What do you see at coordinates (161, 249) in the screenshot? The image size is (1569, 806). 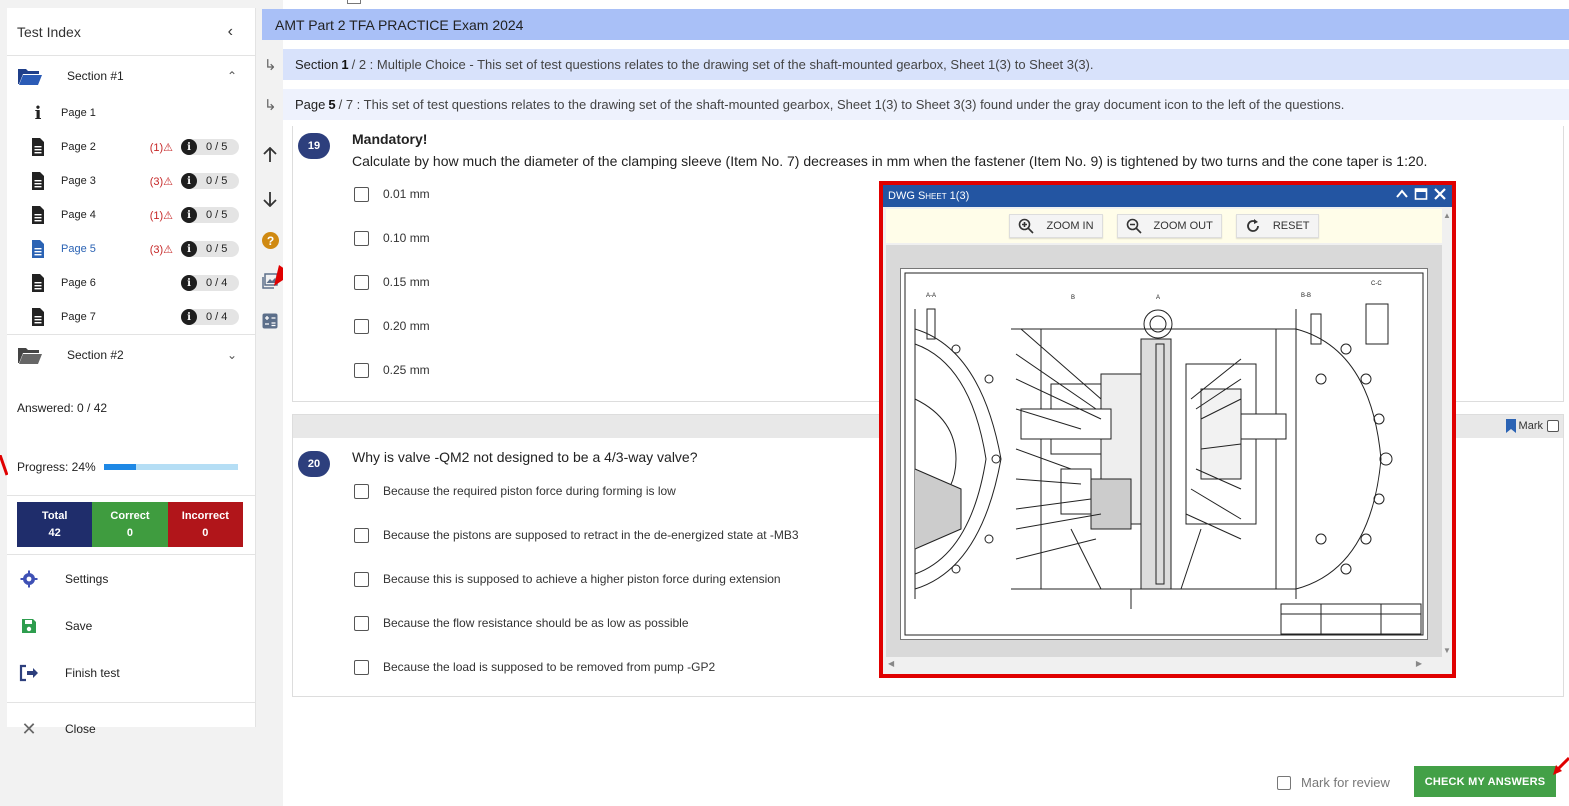 I see `warning-badge: (3)⚠` at bounding box center [161, 249].